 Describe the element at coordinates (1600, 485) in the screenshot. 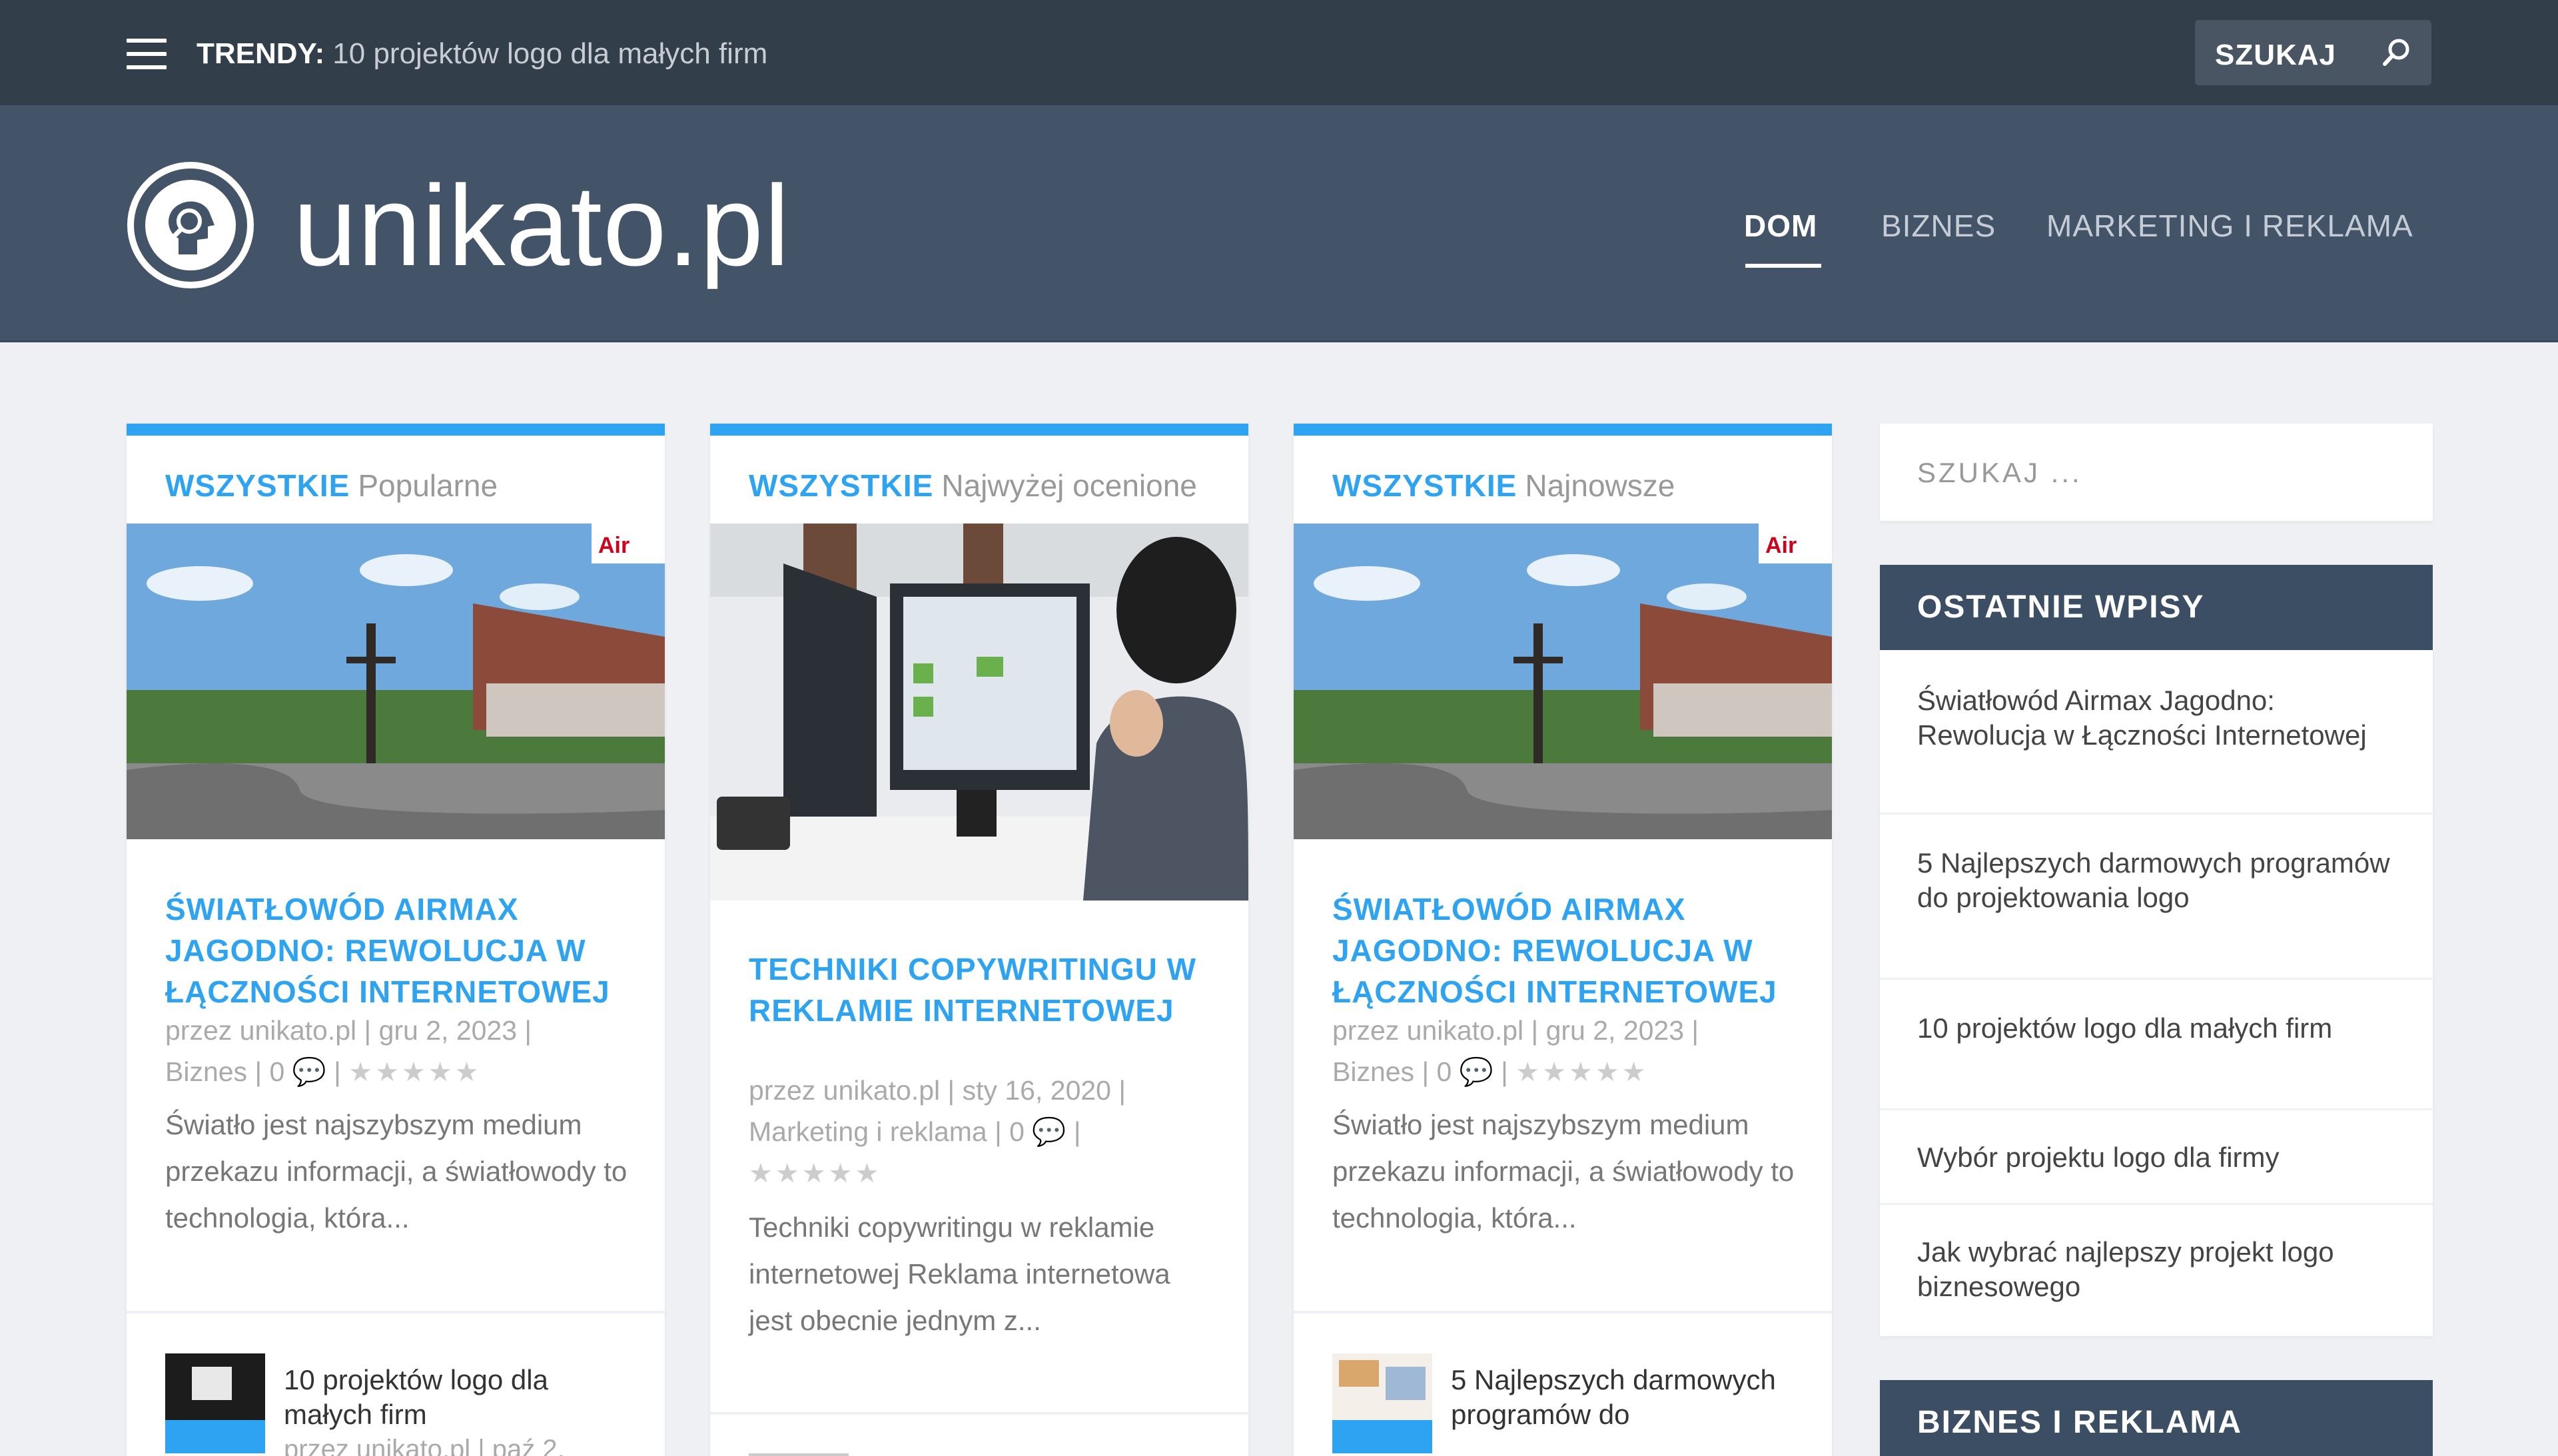

I see `tab-newest: Najnowsze` at that location.